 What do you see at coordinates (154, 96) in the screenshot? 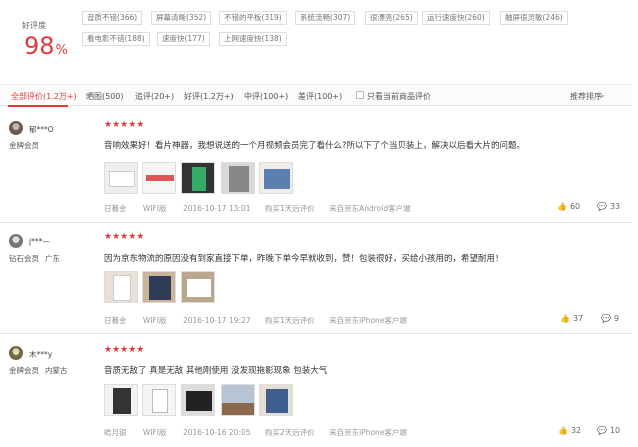
I see `filter-append: 追评(20+)` at bounding box center [154, 96].